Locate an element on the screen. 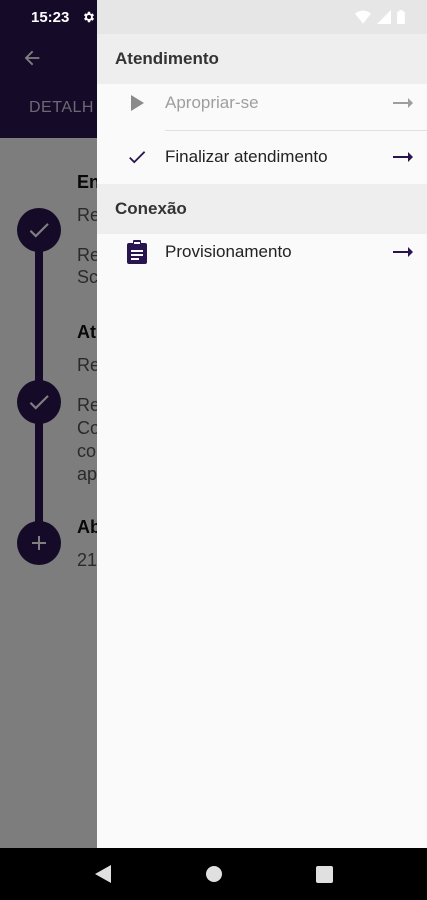 This screenshot has height=900, width=427. menu-item-apropriar-se: Apropriar-se is located at coordinates (262, 103).